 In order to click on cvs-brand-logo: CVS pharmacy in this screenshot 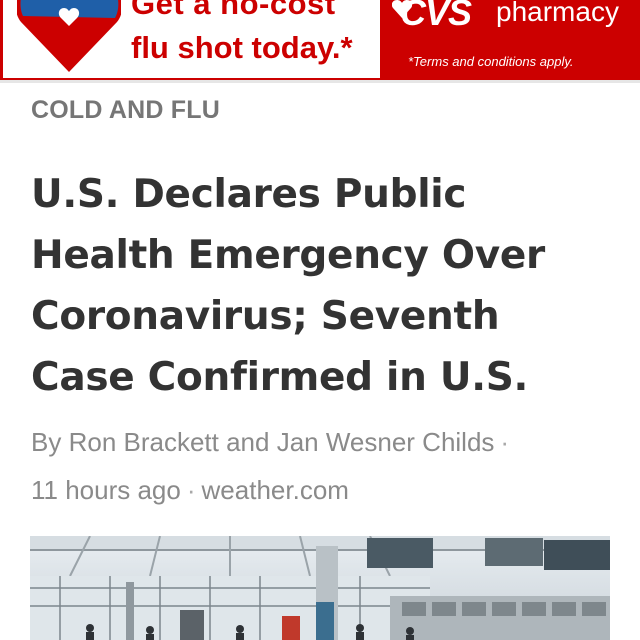, I will do `click(515, 16)`.